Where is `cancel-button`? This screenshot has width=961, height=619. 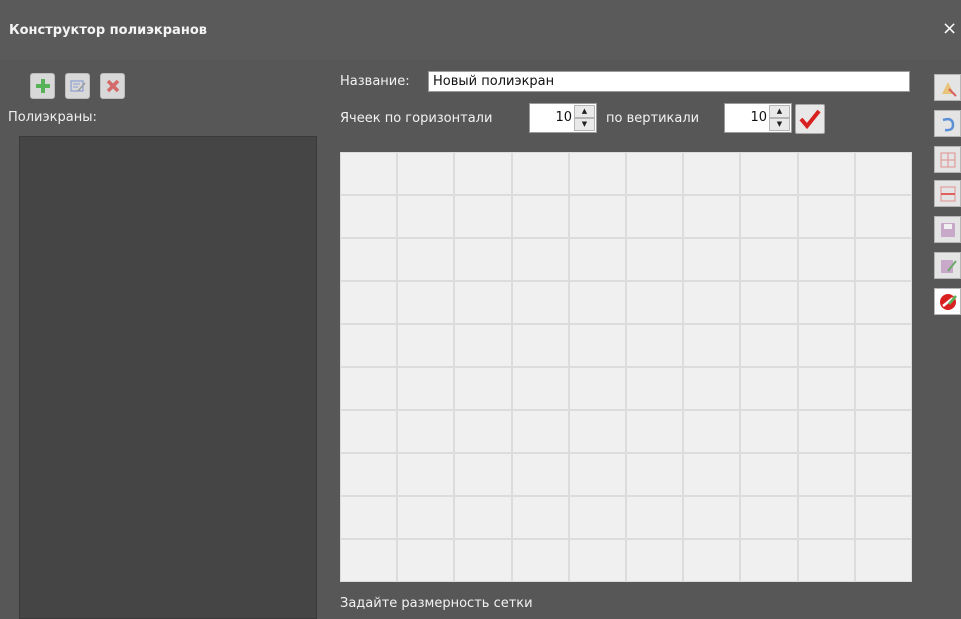
cancel-button is located at coordinates (947, 301).